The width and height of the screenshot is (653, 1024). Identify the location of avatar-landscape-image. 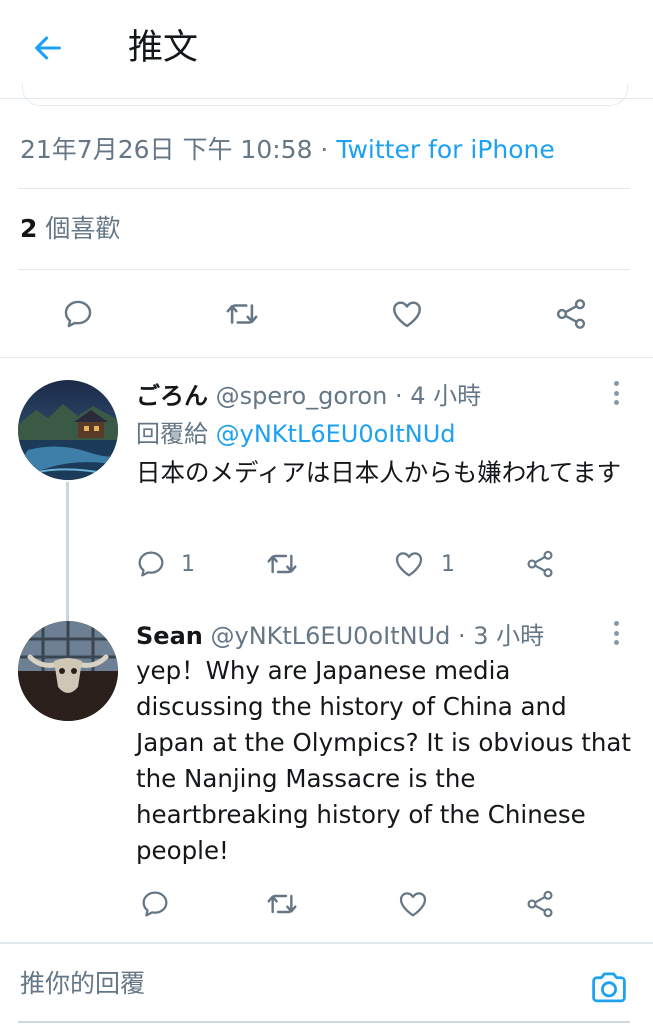
(68, 430).